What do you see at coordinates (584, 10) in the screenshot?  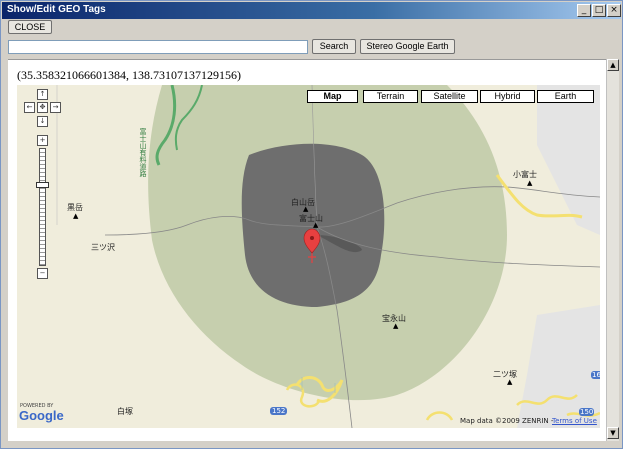 I see `minimize-button: _` at bounding box center [584, 10].